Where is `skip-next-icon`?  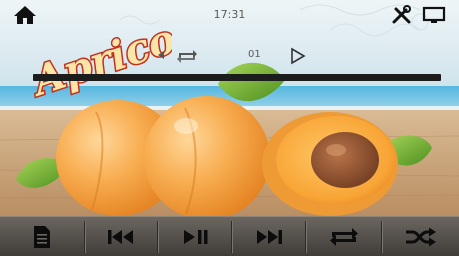 skip-next-icon is located at coordinates (269, 237).